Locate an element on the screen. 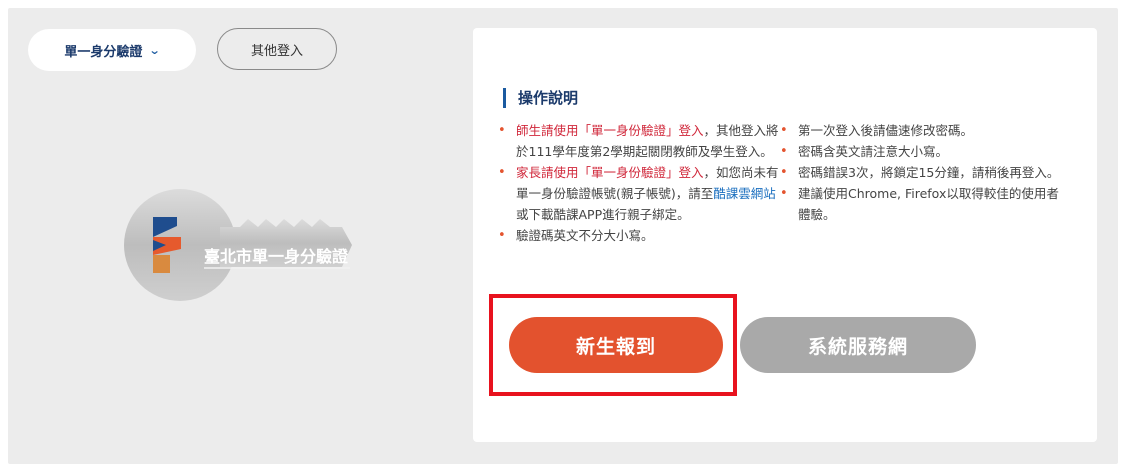 The width and height of the screenshot is (1125, 470). chevron-down-icon: ⌄ is located at coordinates (155, 50).